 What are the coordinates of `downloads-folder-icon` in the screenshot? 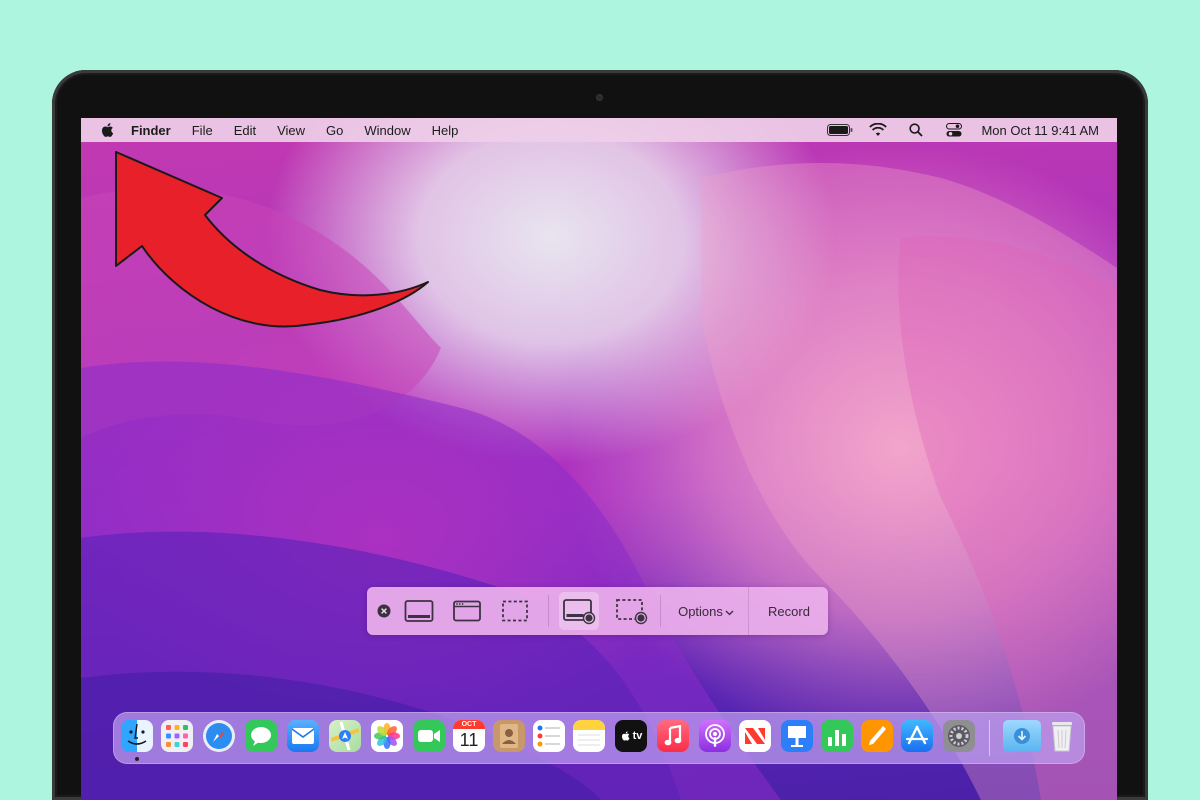 It's located at (1022, 736).